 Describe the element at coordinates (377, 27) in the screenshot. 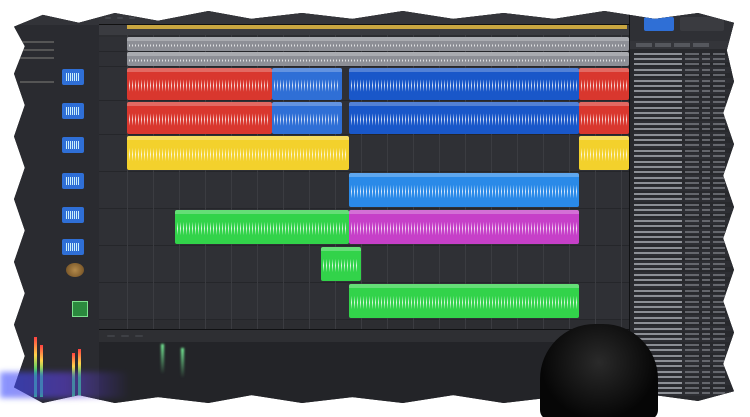

I see `cycle-region` at that location.